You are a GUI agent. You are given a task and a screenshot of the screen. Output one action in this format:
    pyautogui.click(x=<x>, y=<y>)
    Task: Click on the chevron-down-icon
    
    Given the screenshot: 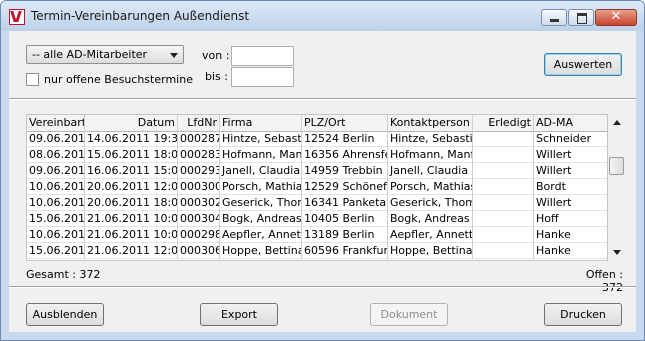 What is the action you would take?
    pyautogui.click(x=174, y=55)
    